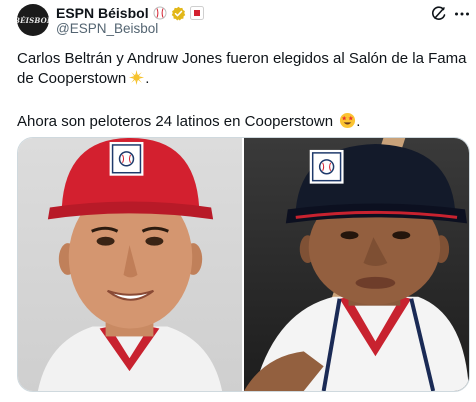 Image resolution: width=476 pixels, height=402 pixels. Describe the element at coordinates (160, 13) in the screenshot. I see `baseball-icon` at that location.